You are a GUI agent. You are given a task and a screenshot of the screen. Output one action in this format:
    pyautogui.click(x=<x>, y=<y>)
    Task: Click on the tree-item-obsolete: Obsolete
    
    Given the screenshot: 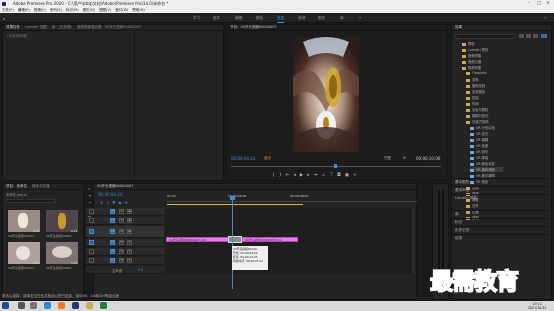 What is the action you would take?
    pyautogui.click(x=476, y=73)
    